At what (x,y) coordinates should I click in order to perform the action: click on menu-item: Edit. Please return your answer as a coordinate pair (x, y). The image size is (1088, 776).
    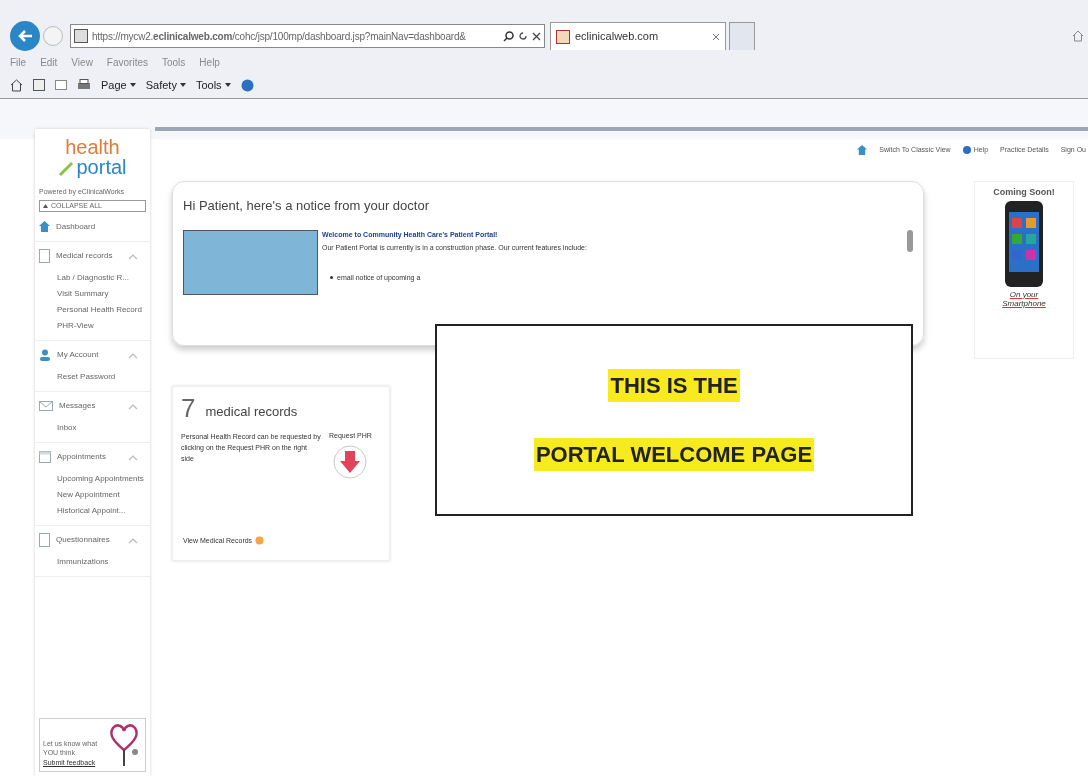
    Looking at the image, I should click on (49, 62).